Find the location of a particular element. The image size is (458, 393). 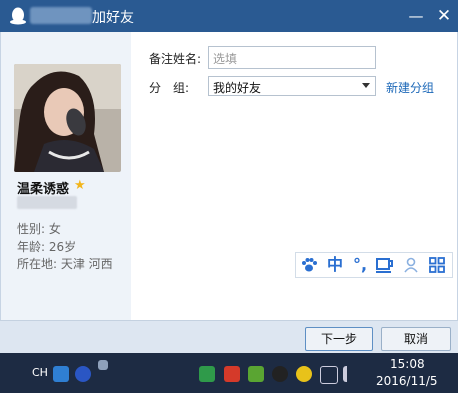

nvidia-icon is located at coordinates (256, 374).